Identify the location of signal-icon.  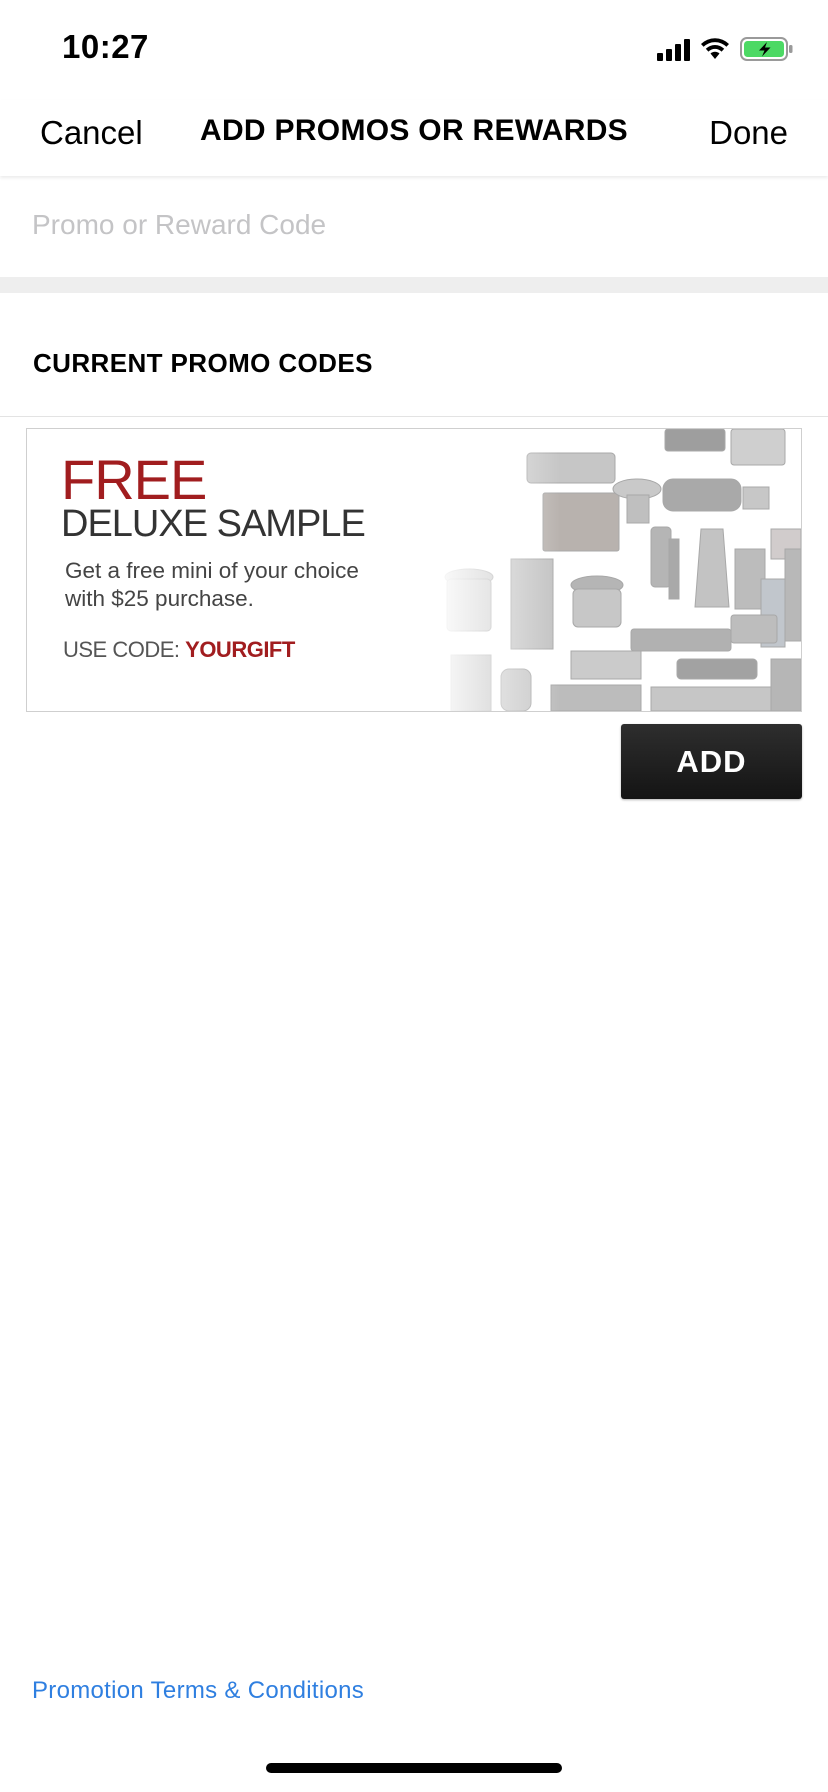
(673, 49).